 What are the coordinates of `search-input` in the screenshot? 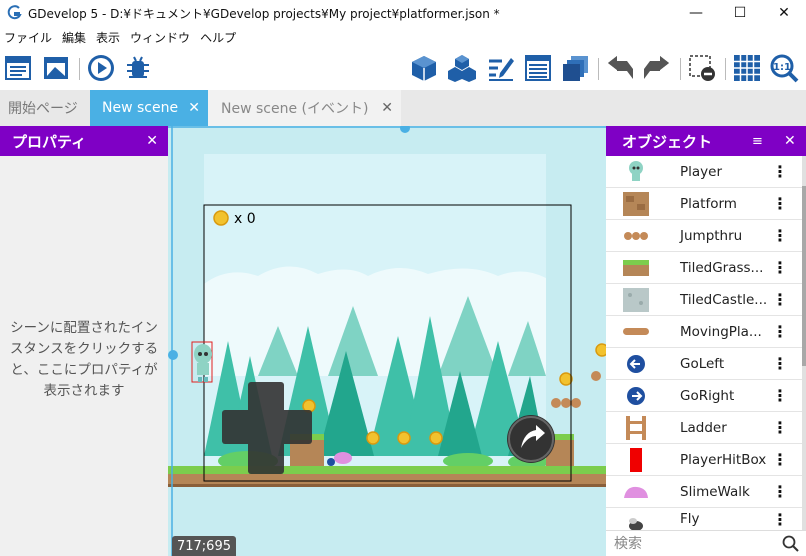 It's located at (694, 544).